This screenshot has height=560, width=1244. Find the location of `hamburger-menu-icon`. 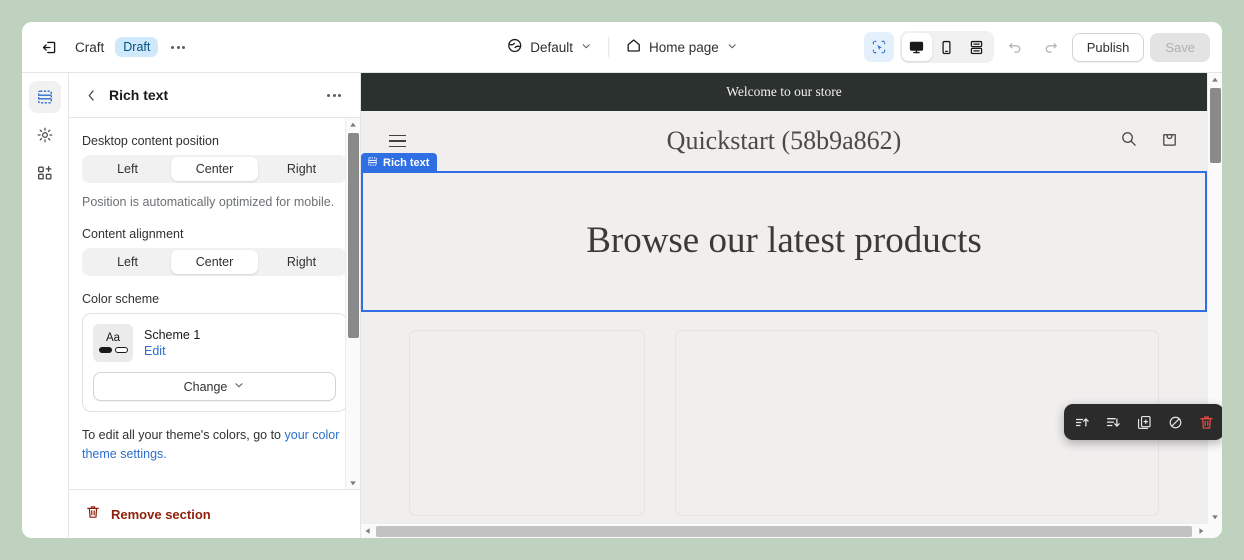

hamburger-menu-icon is located at coordinates (397, 141).